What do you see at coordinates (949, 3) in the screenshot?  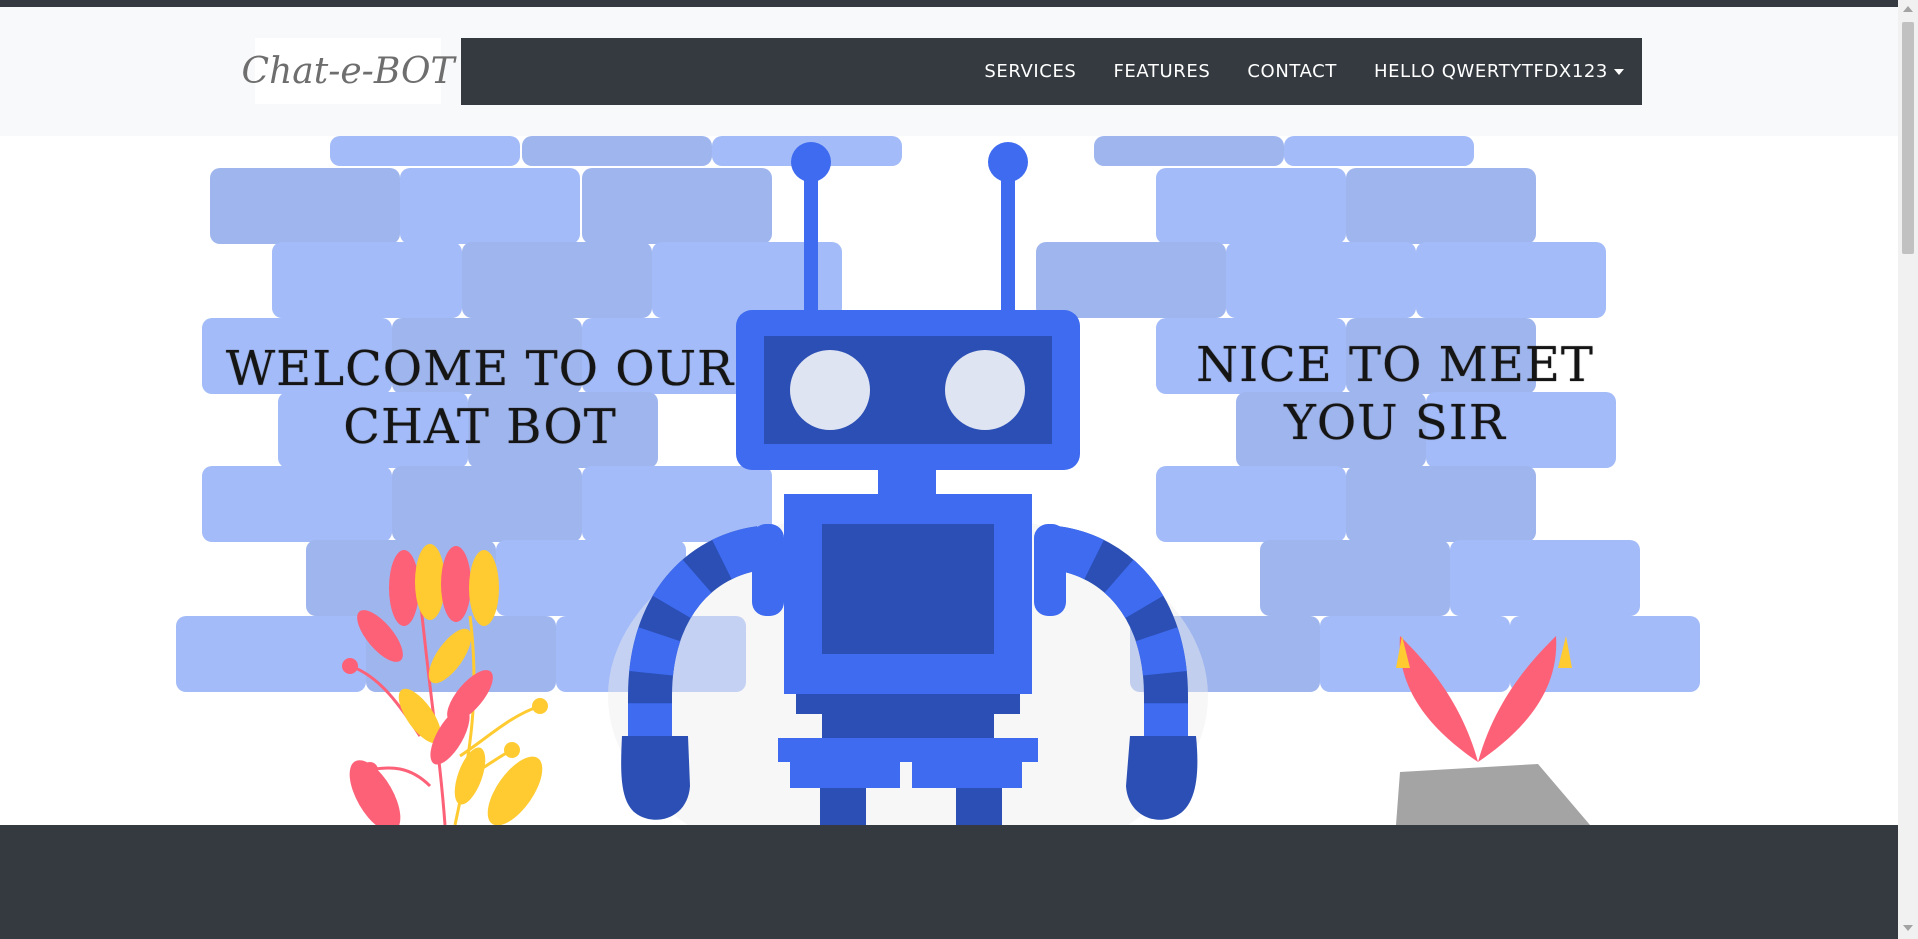 I see `browser-top-strip` at bounding box center [949, 3].